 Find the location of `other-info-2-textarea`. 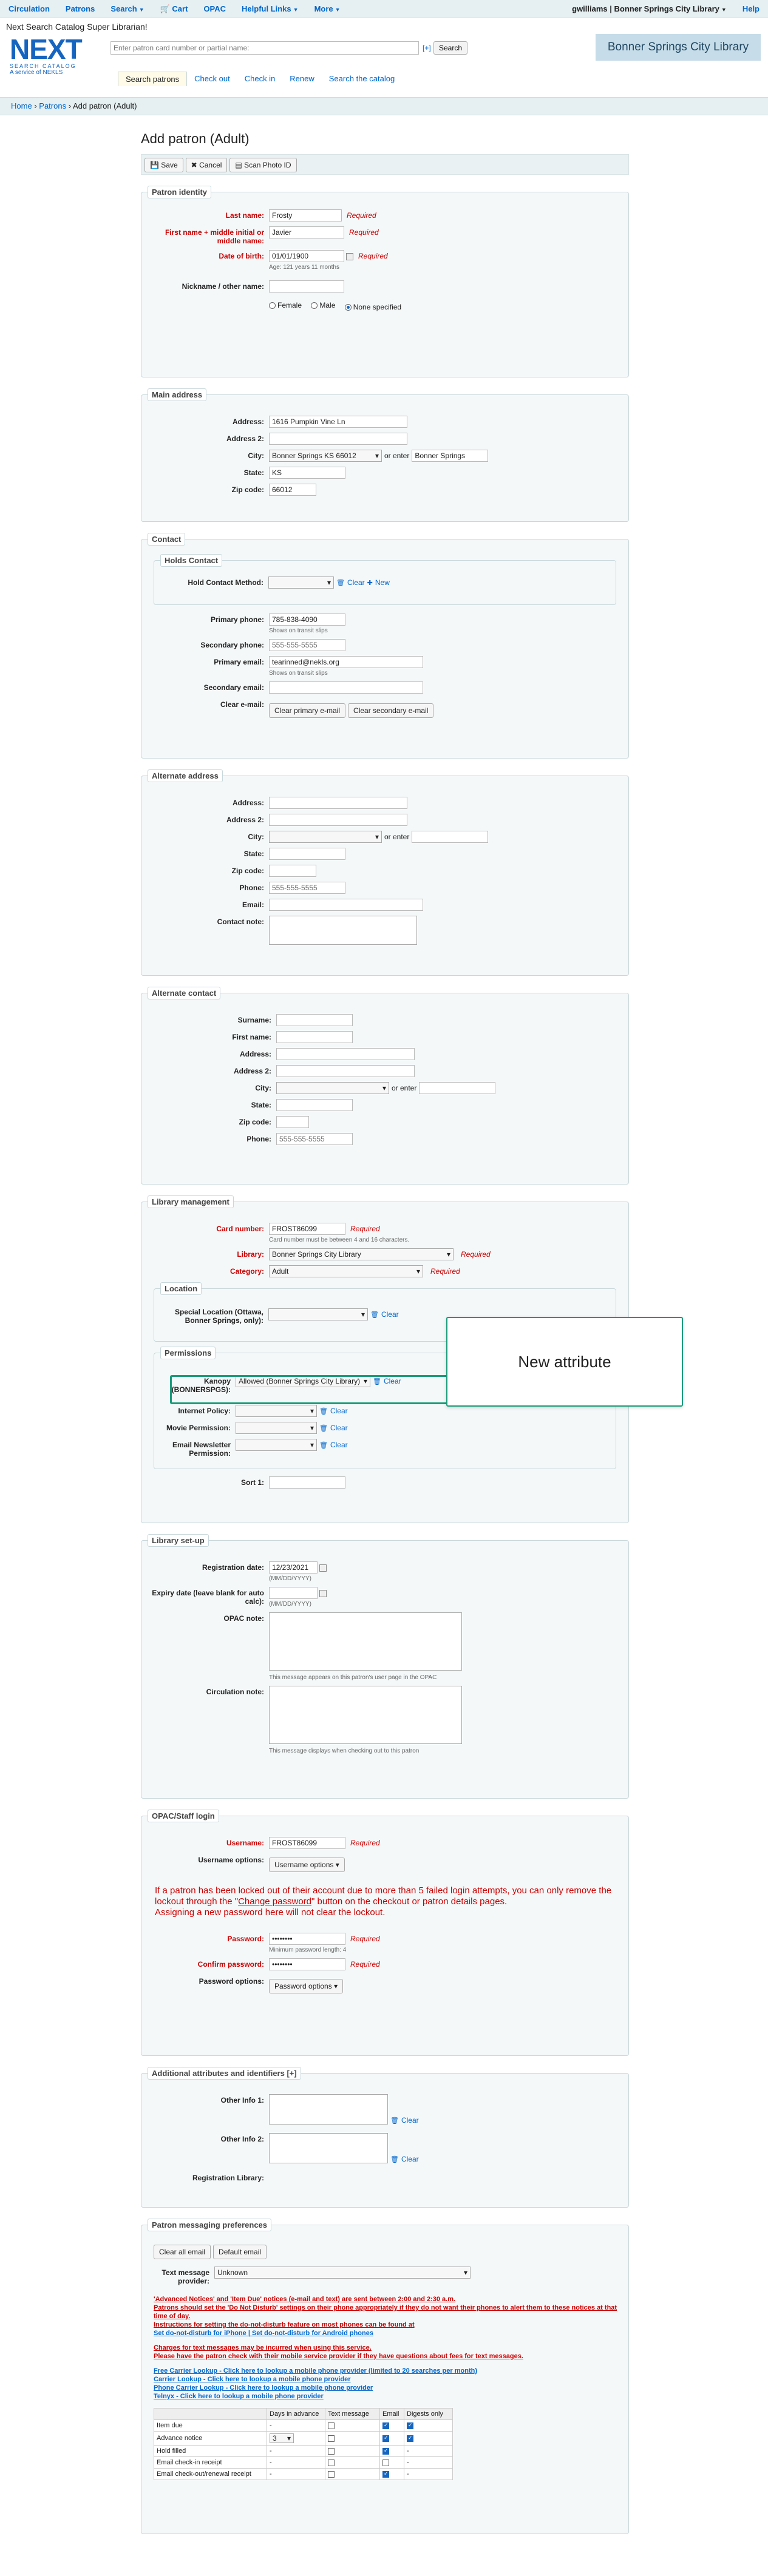

other-info-2-textarea is located at coordinates (328, 2148).